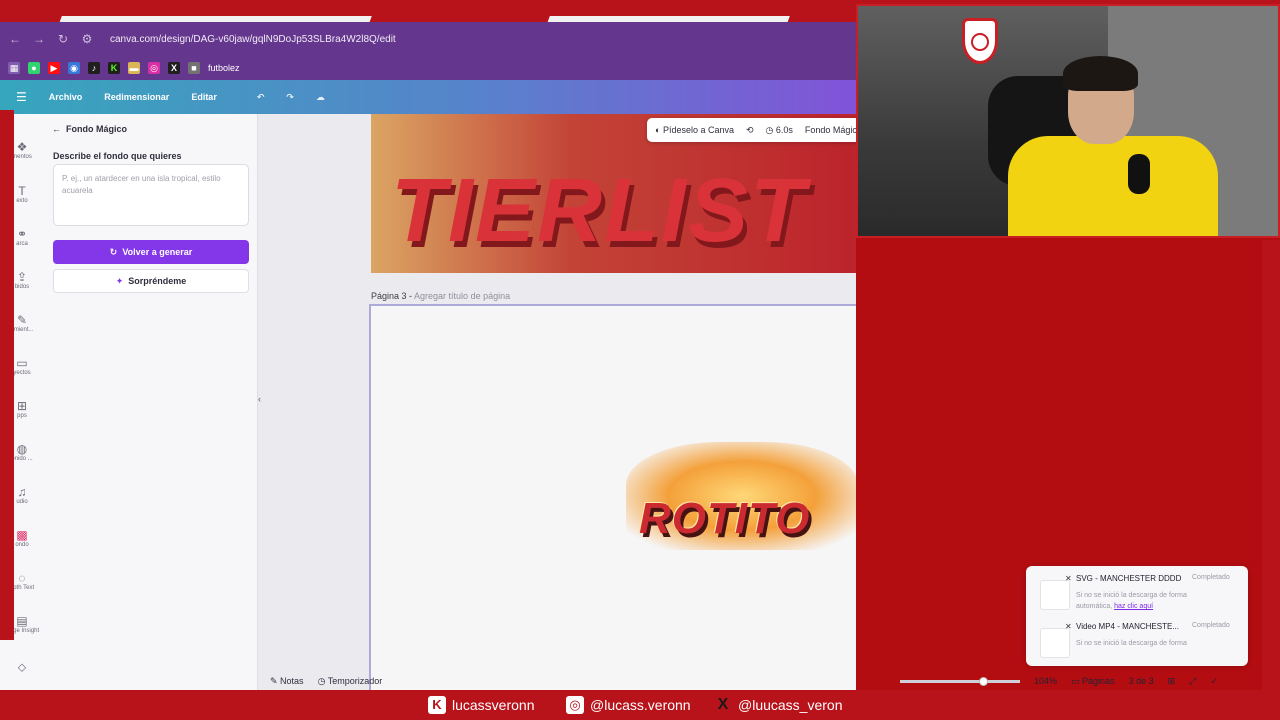 The image size is (1280, 720). What do you see at coordinates (56, 129) in the screenshot?
I see `back-arrow-icon: ←` at bounding box center [56, 129].